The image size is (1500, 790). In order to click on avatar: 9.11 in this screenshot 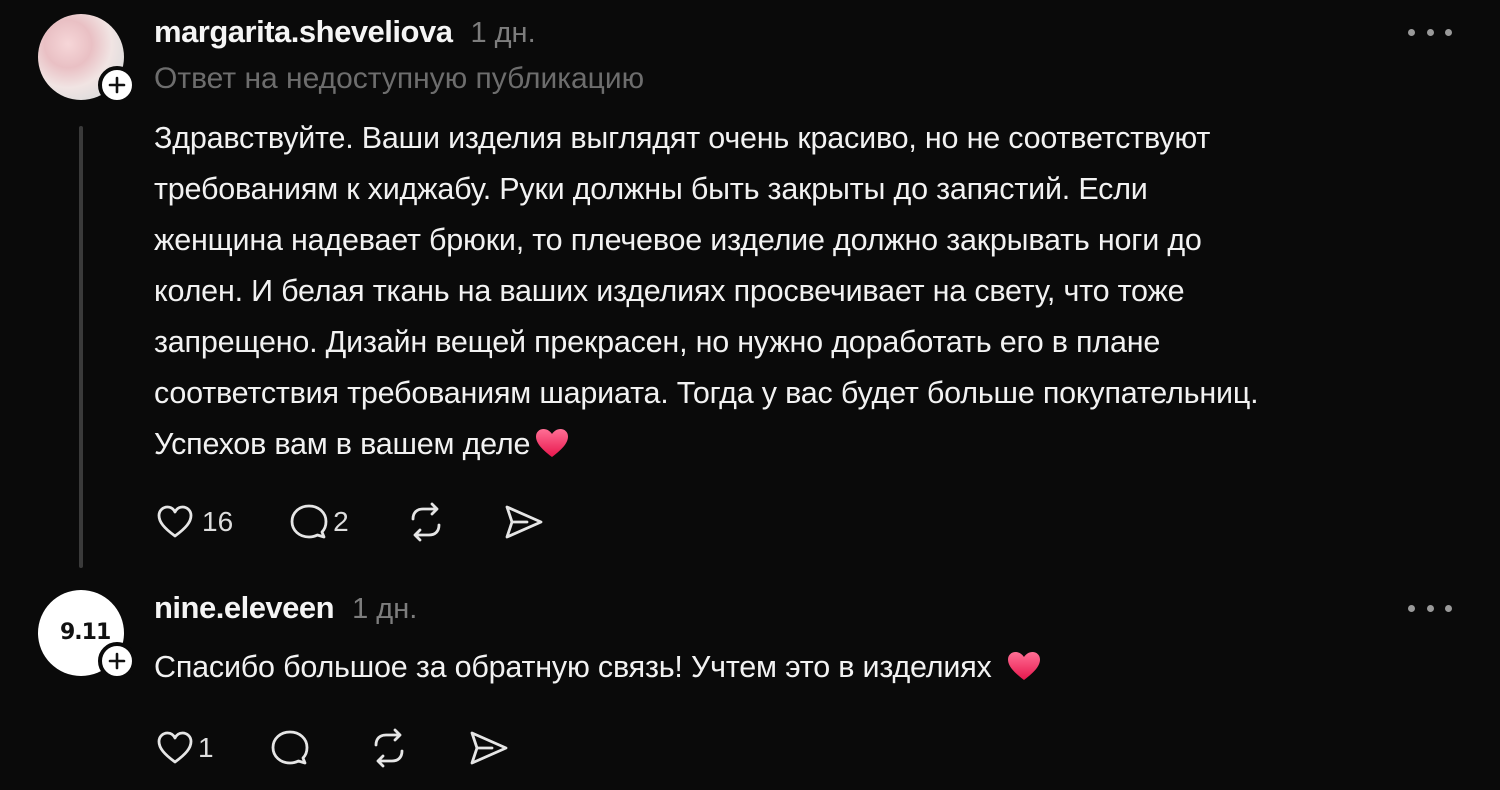, I will do `click(87, 635)`.